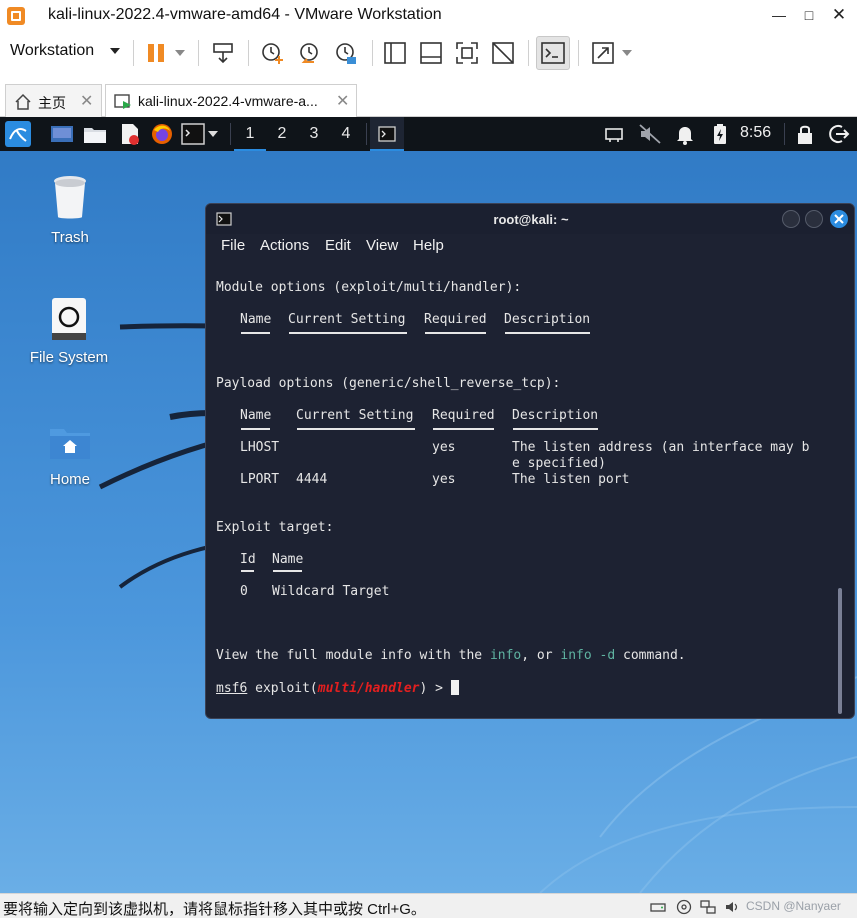  What do you see at coordinates (720, 134) in the screenshot?
I see `battery-charging-icon` at bounding box center [720, 134].